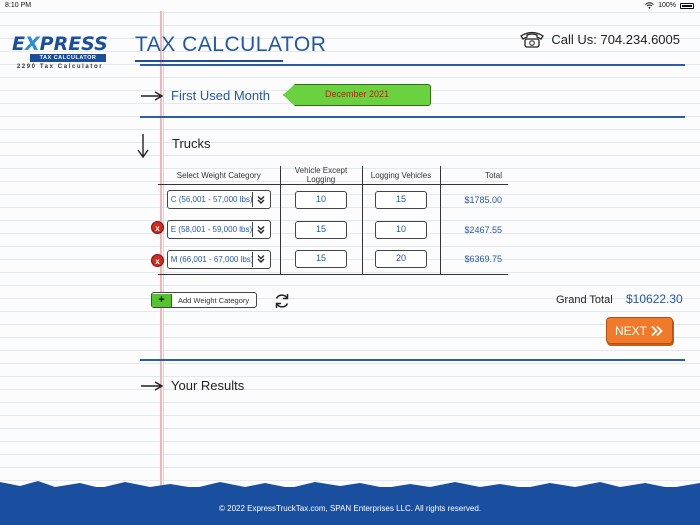 The height and width of the screenshot is (525, 700). Describe the element at coordinates (483, 199) in the screenshot. I see `row-total: $1785.00` at that location.